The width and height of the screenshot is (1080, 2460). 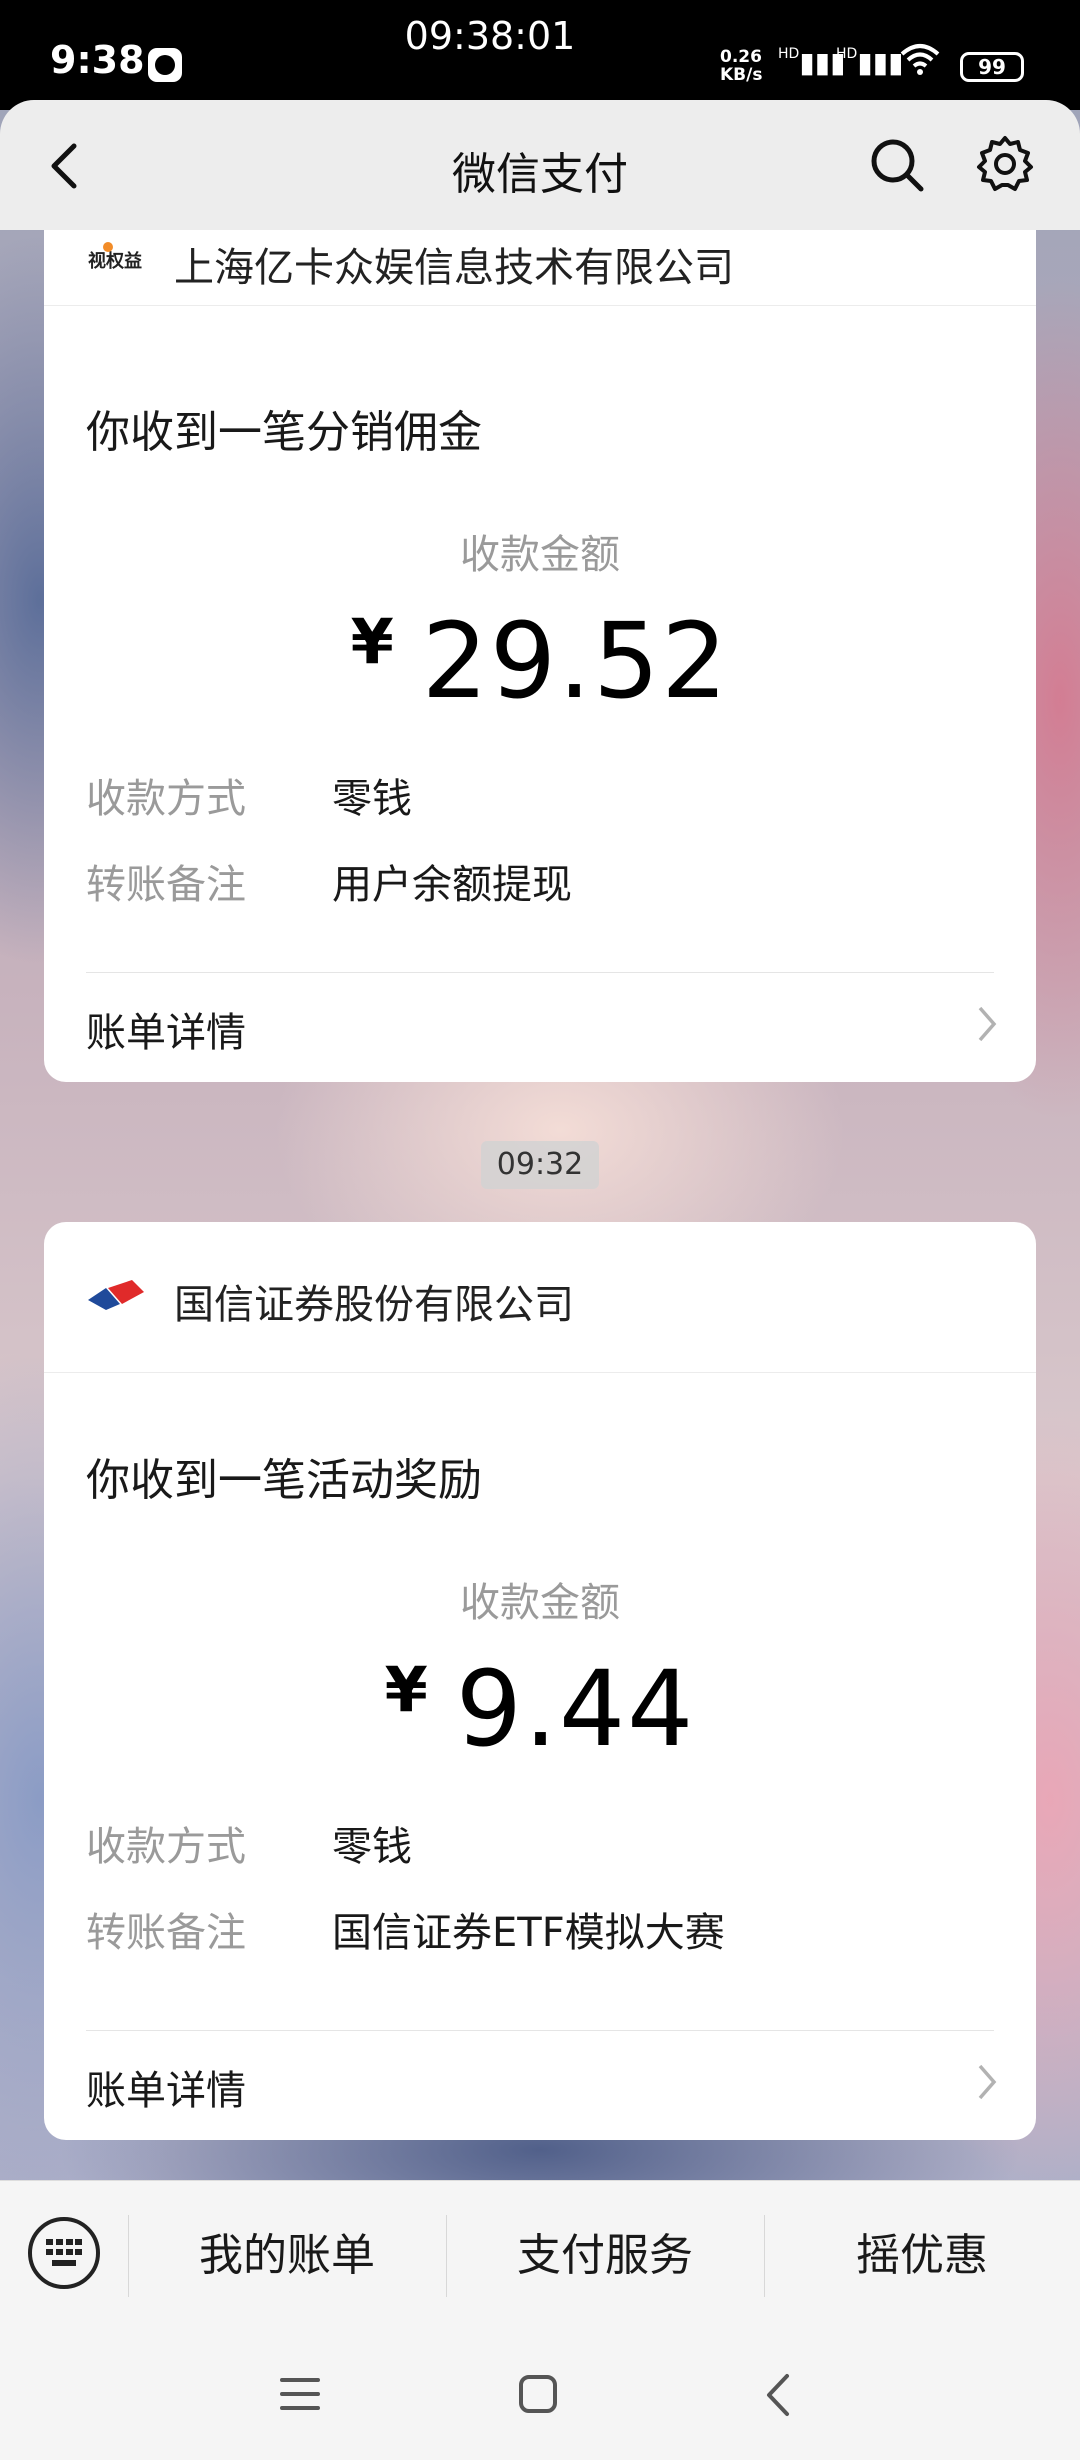 I want to click on transfer-note-value: 国信证券ETF模拟大赛, so click(x=528, y=1933).